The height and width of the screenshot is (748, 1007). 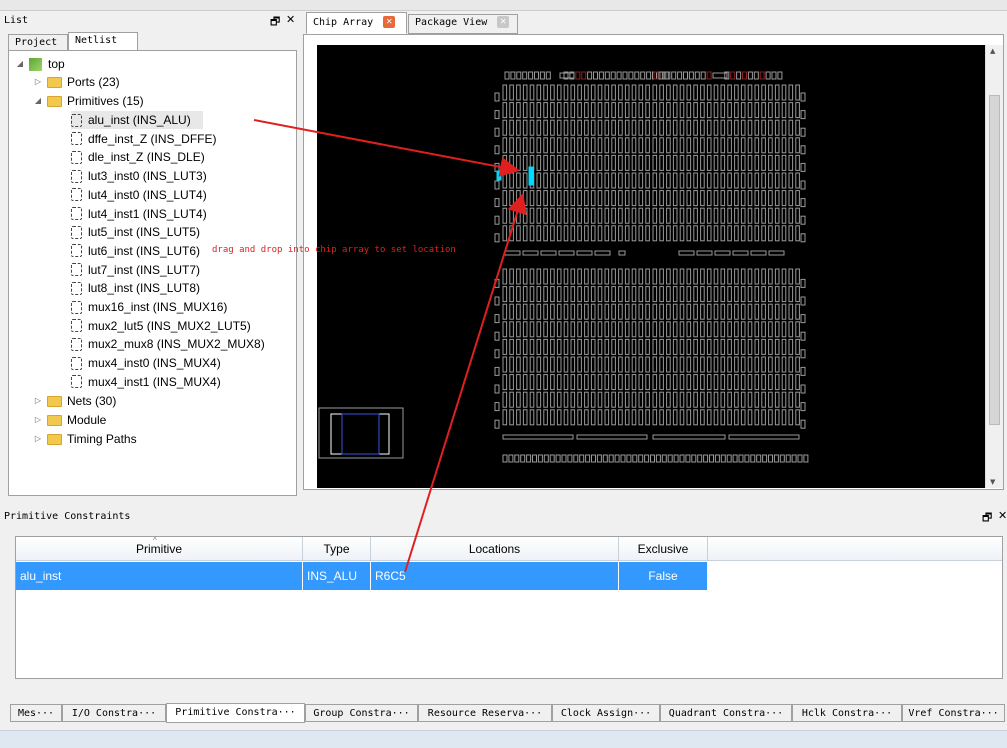 I want to click on restore-icon: 🗗, so click(x=987, y=518).